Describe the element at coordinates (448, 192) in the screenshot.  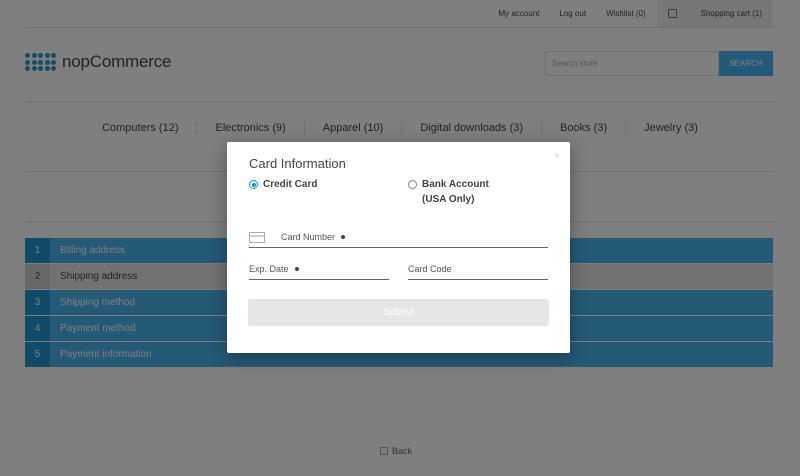
I see `bank-account-option: Bank Account (USA Only)` at that location.